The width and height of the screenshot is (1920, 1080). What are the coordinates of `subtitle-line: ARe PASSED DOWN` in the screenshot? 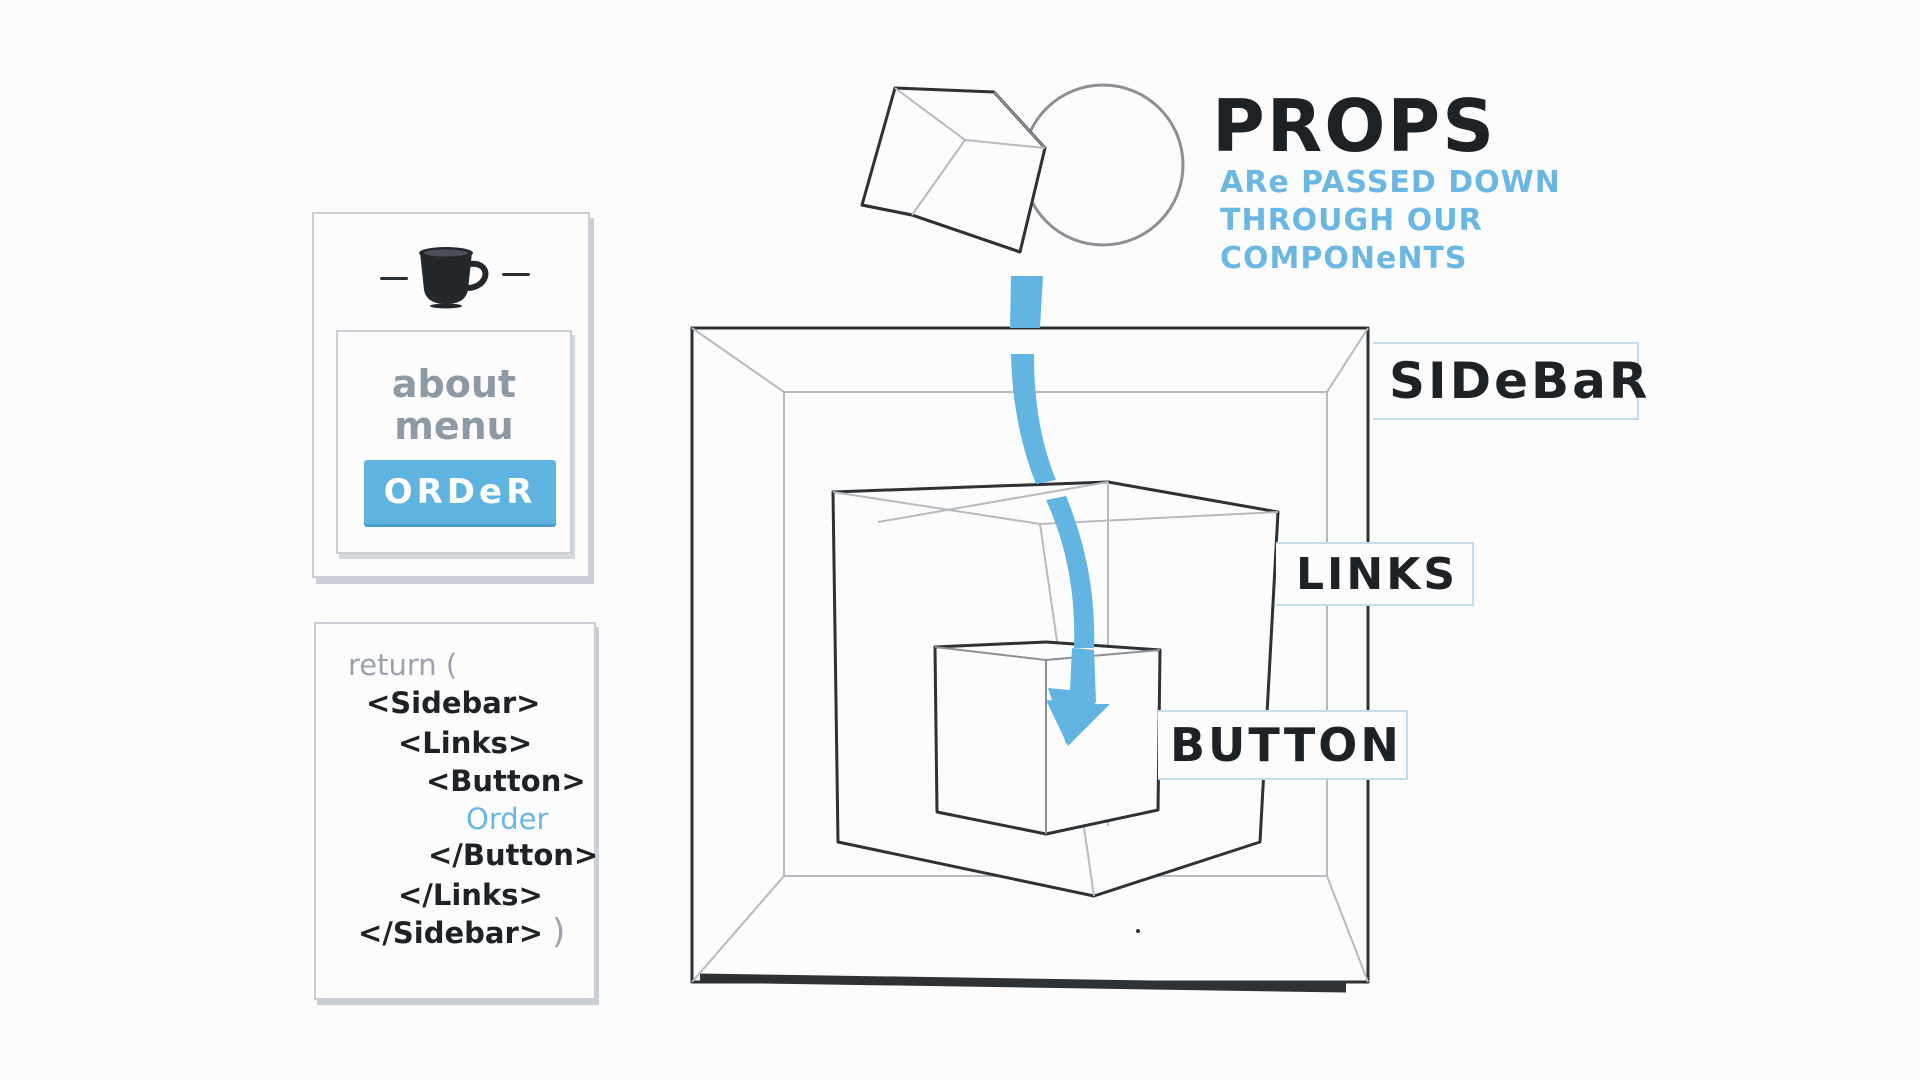 It's located at (1390, 182).